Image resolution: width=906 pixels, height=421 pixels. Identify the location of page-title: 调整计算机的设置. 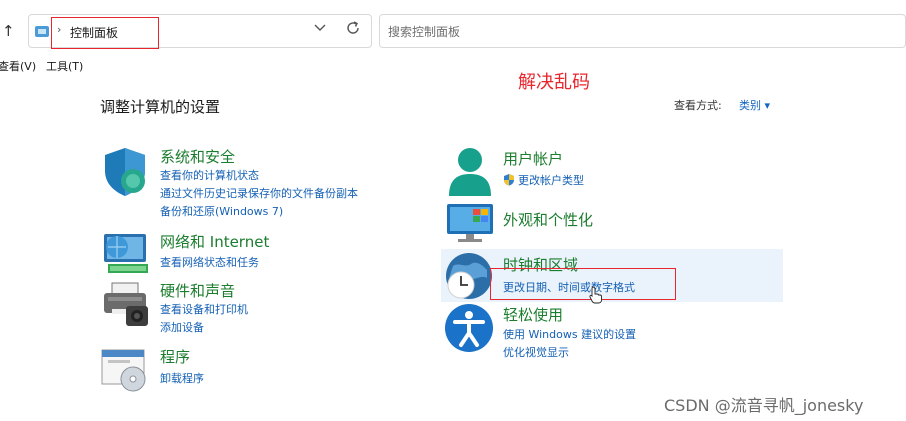
(160, 107).